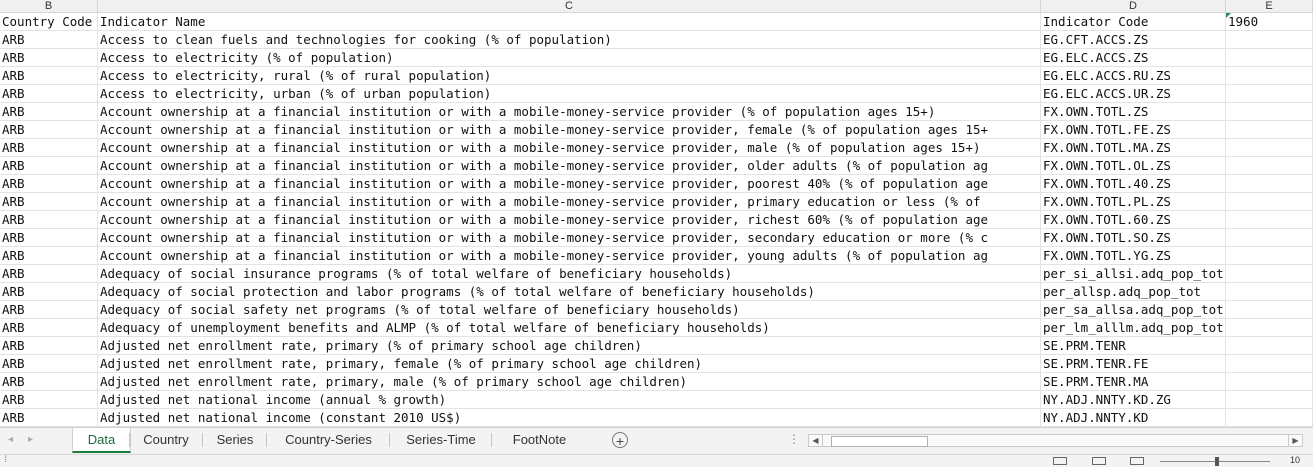  I want to click on cell-indicator-code: FX.OWN.TOTL.ZS, so click(1133, 112).